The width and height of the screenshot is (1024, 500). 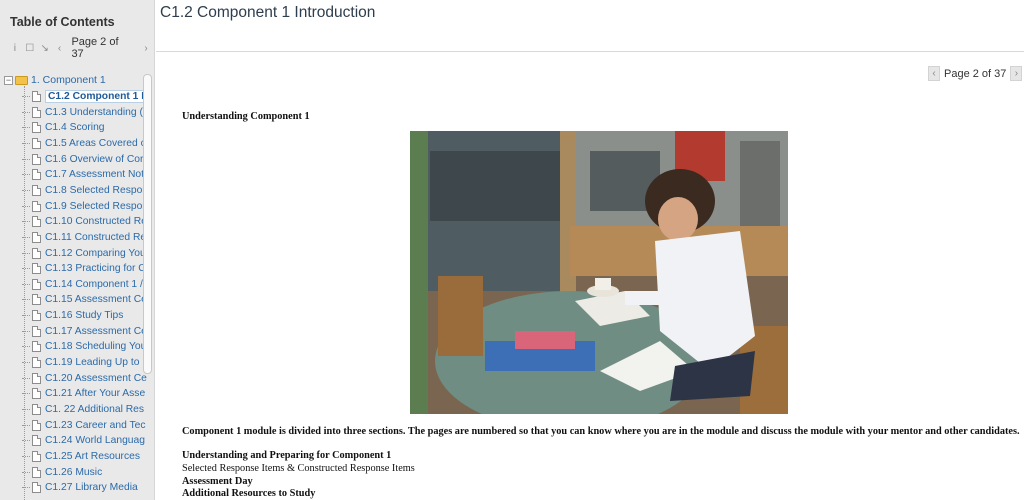 I want to click on toc-title: Table of Contents, so click(x=62, y=22).